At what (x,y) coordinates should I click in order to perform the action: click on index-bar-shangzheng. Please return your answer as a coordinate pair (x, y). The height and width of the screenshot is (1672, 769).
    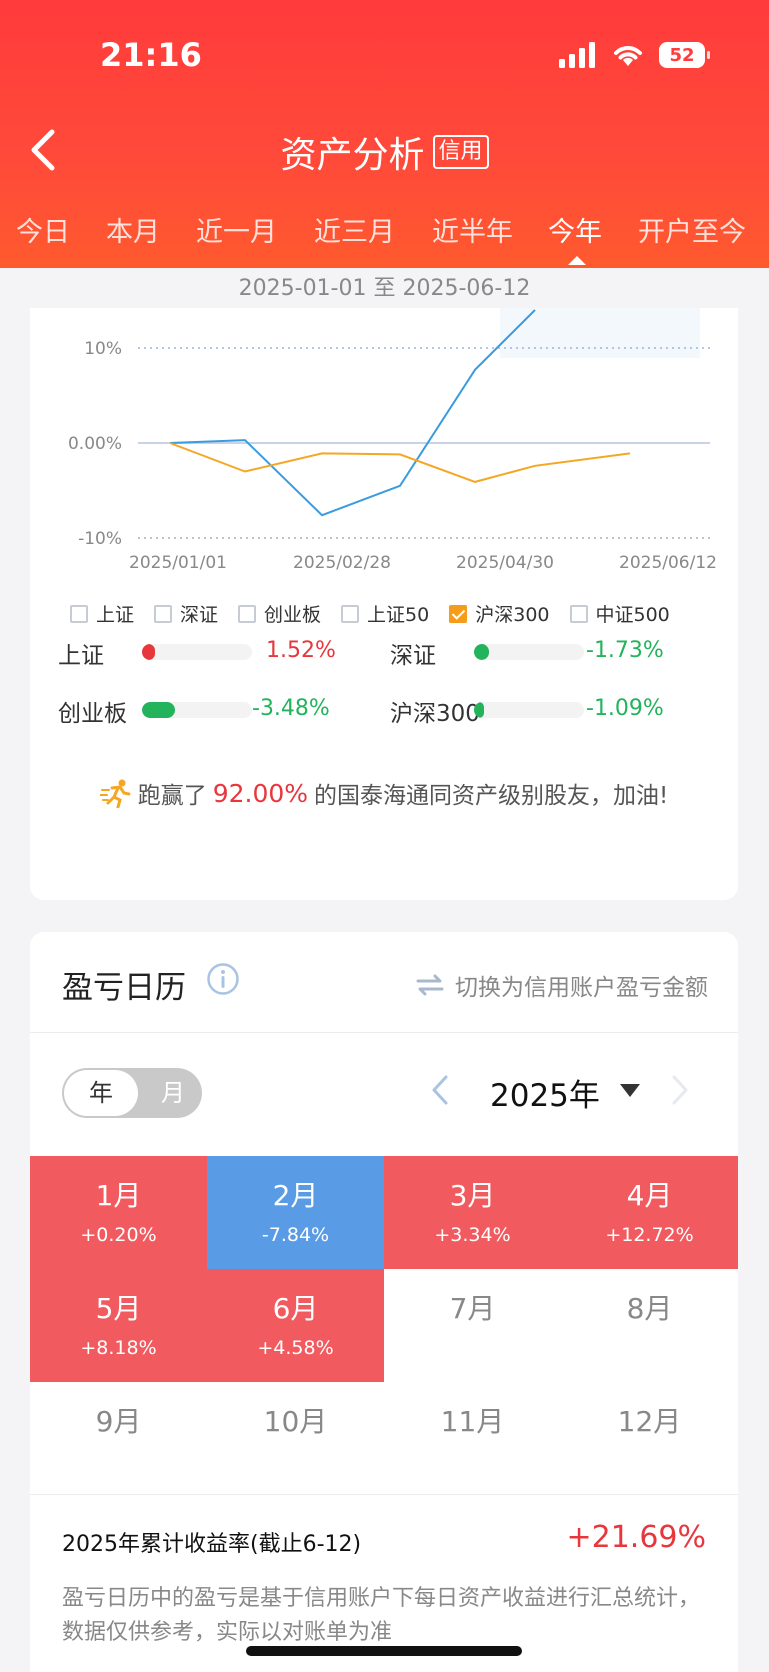
    Looking at the image, I should click on (197, 652).